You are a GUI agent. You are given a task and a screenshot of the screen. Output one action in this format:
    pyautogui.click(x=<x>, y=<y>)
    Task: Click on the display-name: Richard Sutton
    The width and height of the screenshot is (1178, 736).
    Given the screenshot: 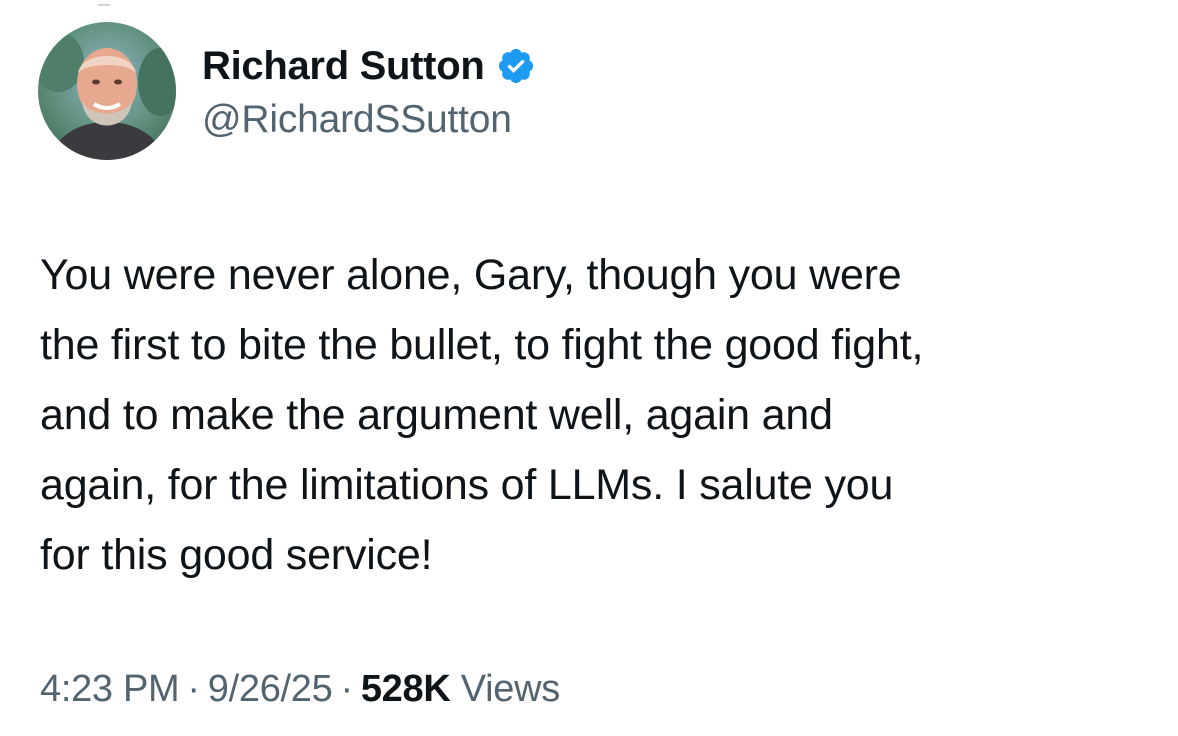 What is the action you would take?
    pyautogui.click(x=343, y=66)
    